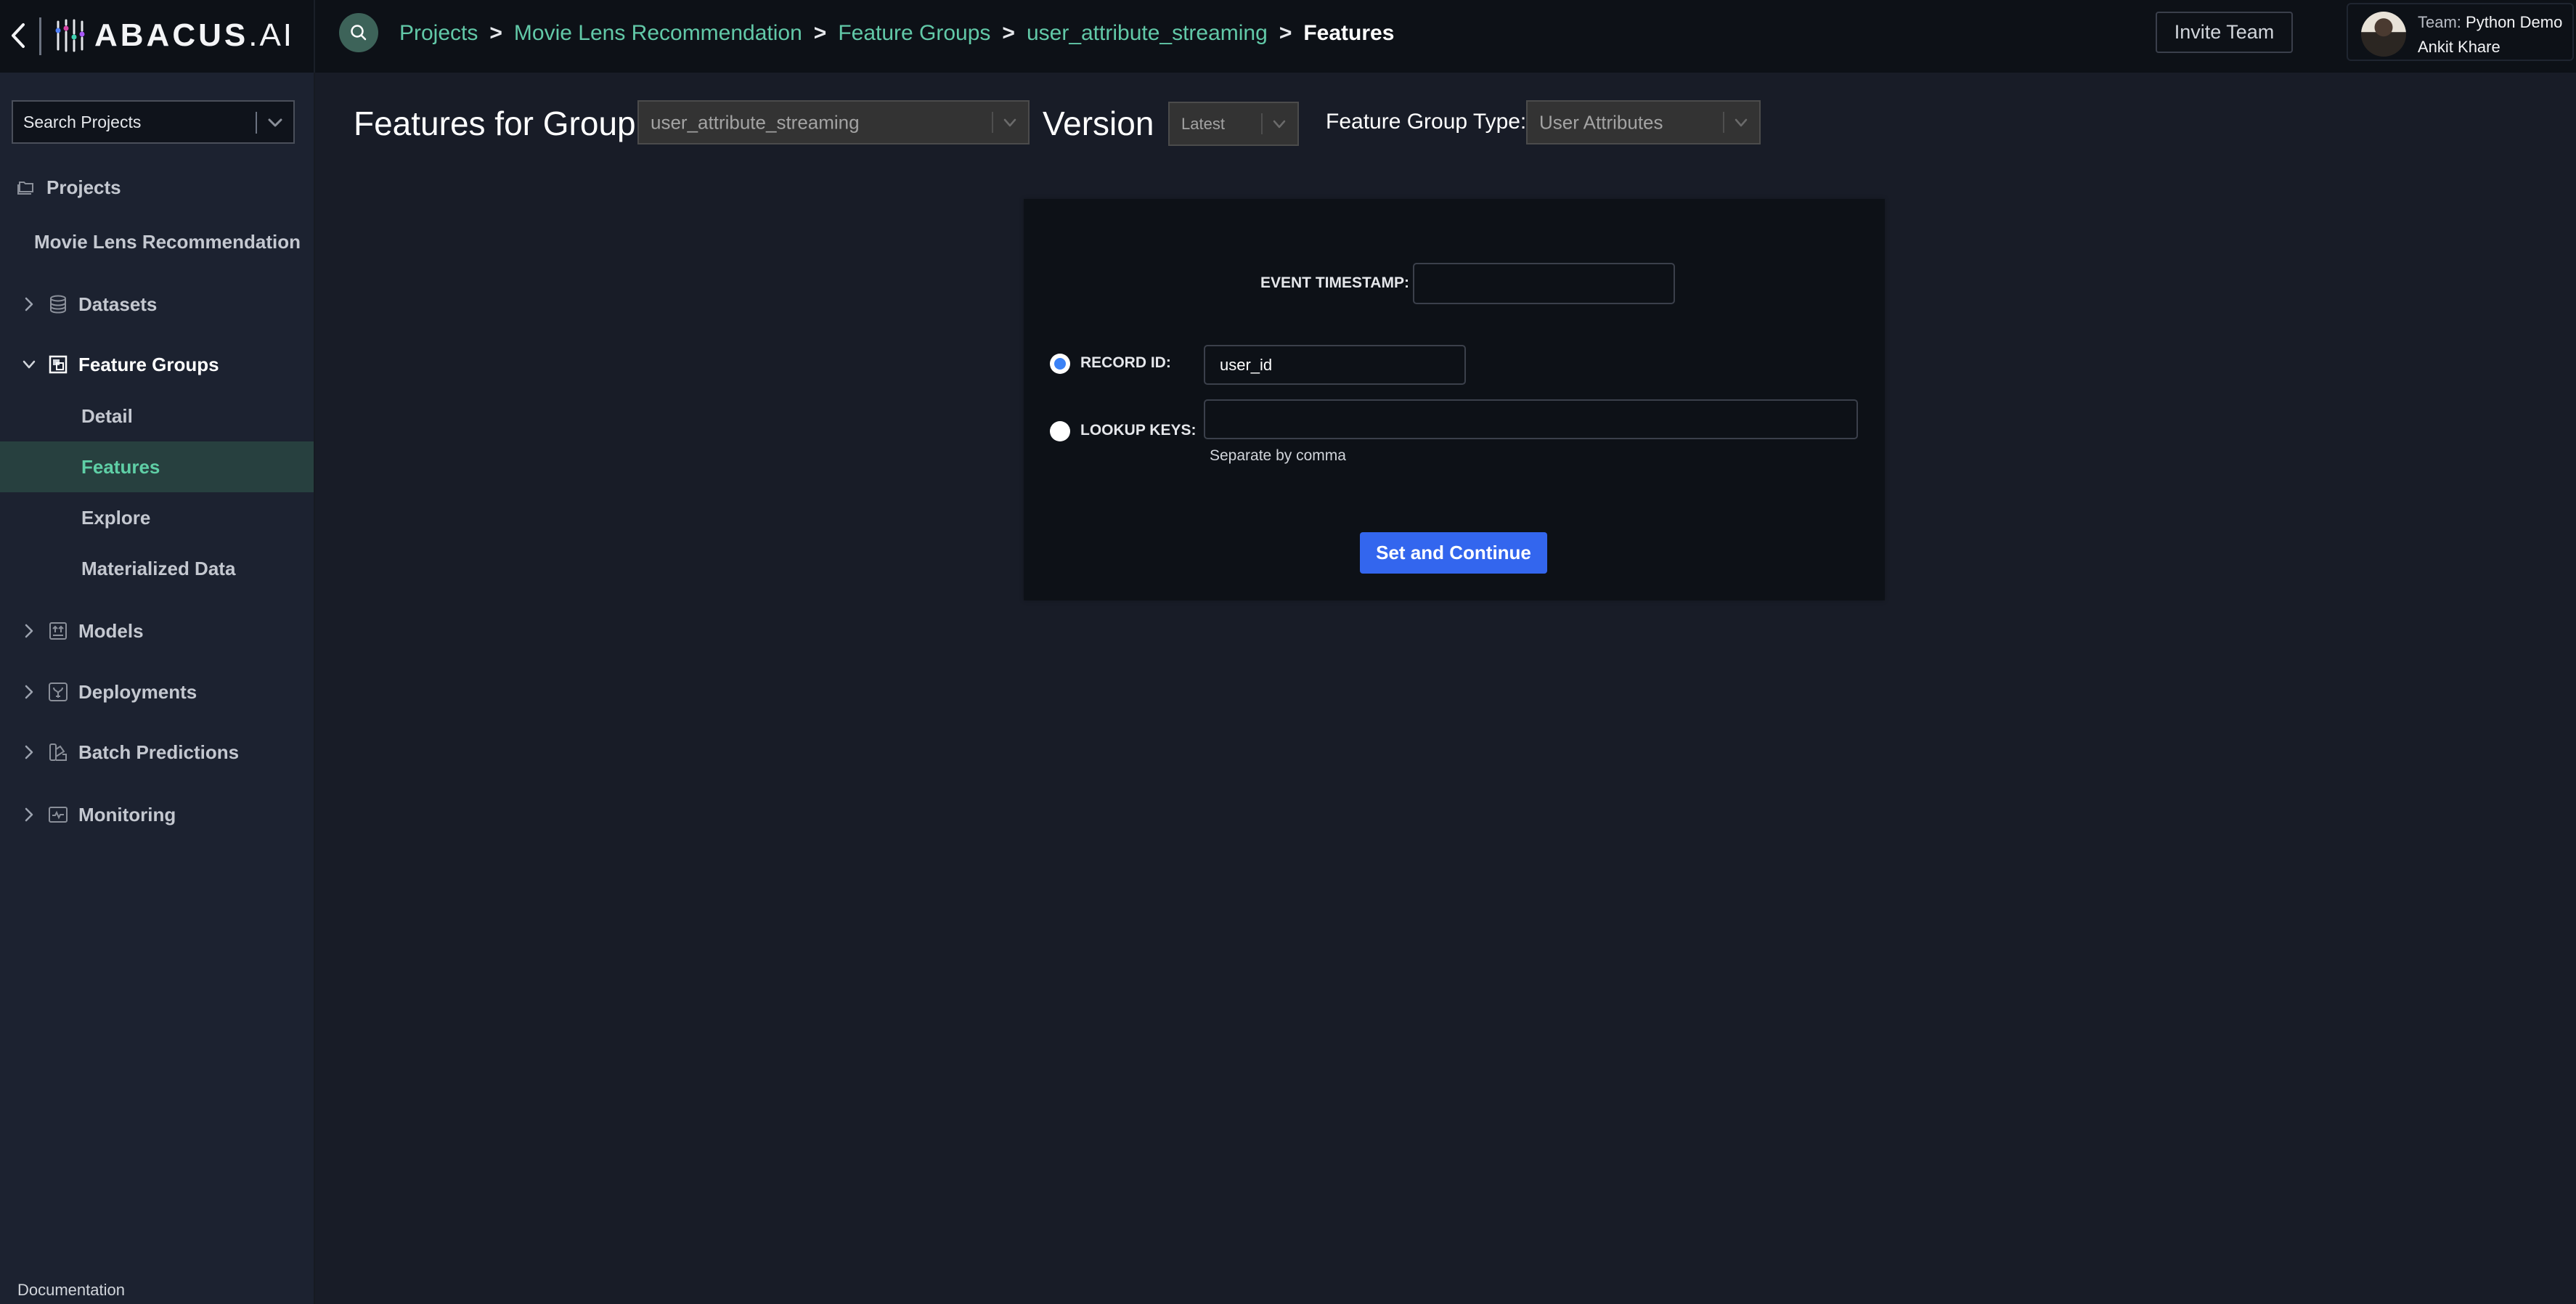 This screenshot has width=2576, height=1304. I want to click on event-timestamp-label: EVENT TIMESTAMP:, so click(1334, 282).